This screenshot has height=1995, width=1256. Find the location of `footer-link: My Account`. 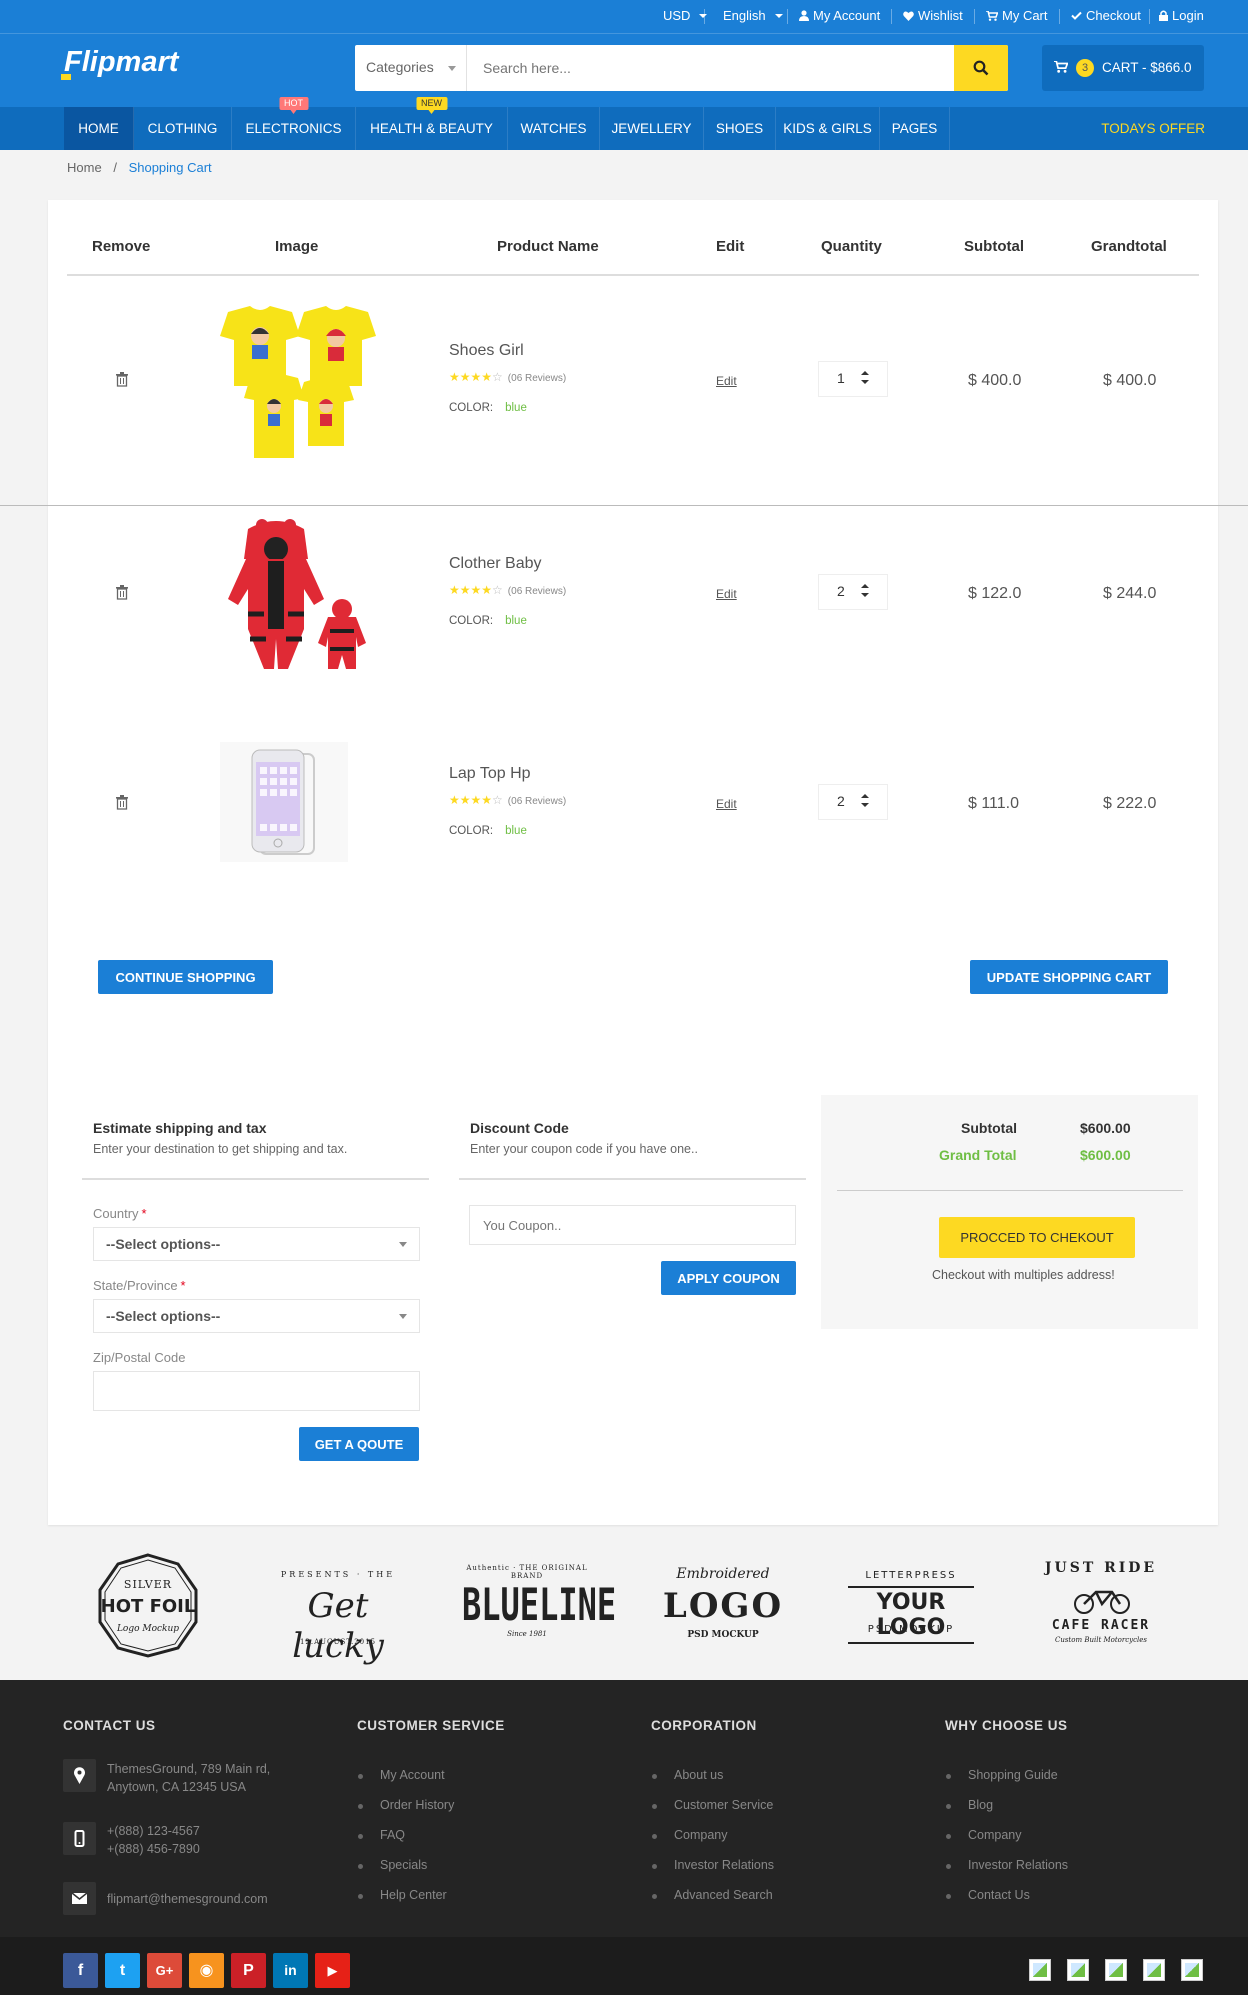

footer-link: My Account is located at coordinates (401, 1775).